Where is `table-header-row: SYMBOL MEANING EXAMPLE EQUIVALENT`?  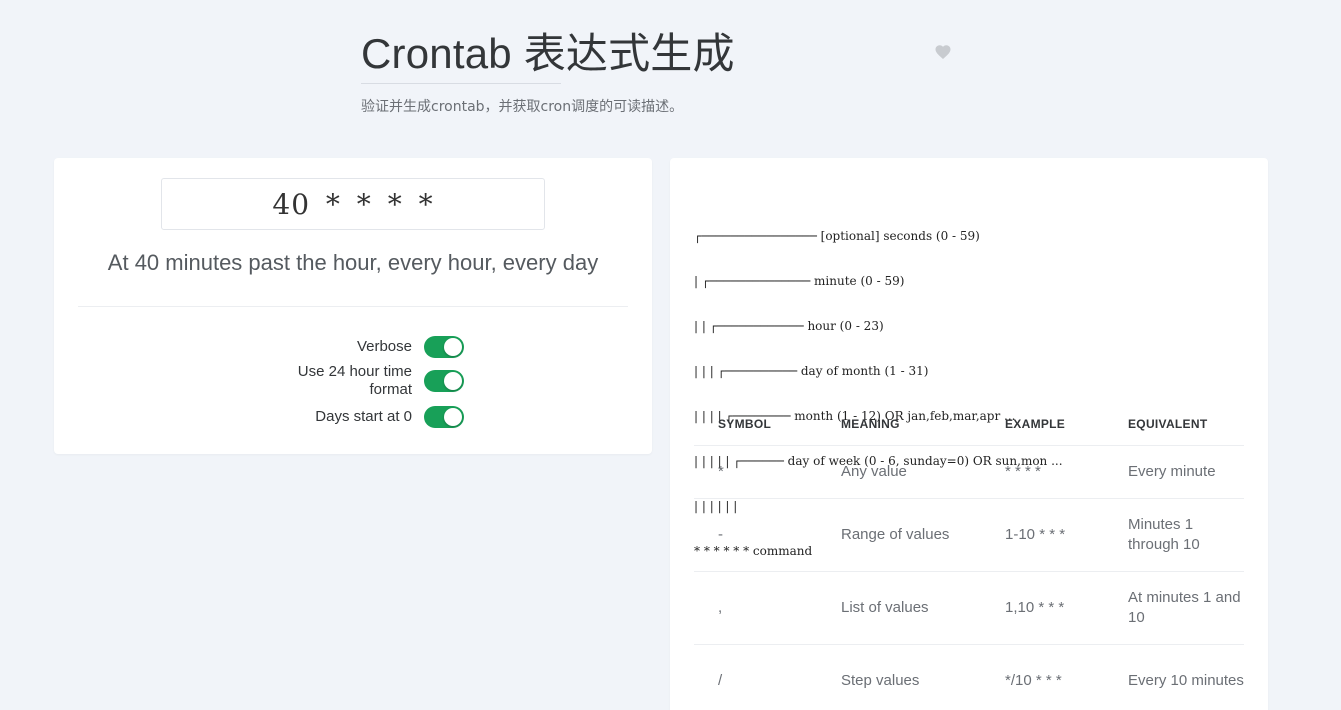
table-header-row: SYMBOL MEANING EXAMPLE EQUIVALENT is located at coordinates (969, 425).